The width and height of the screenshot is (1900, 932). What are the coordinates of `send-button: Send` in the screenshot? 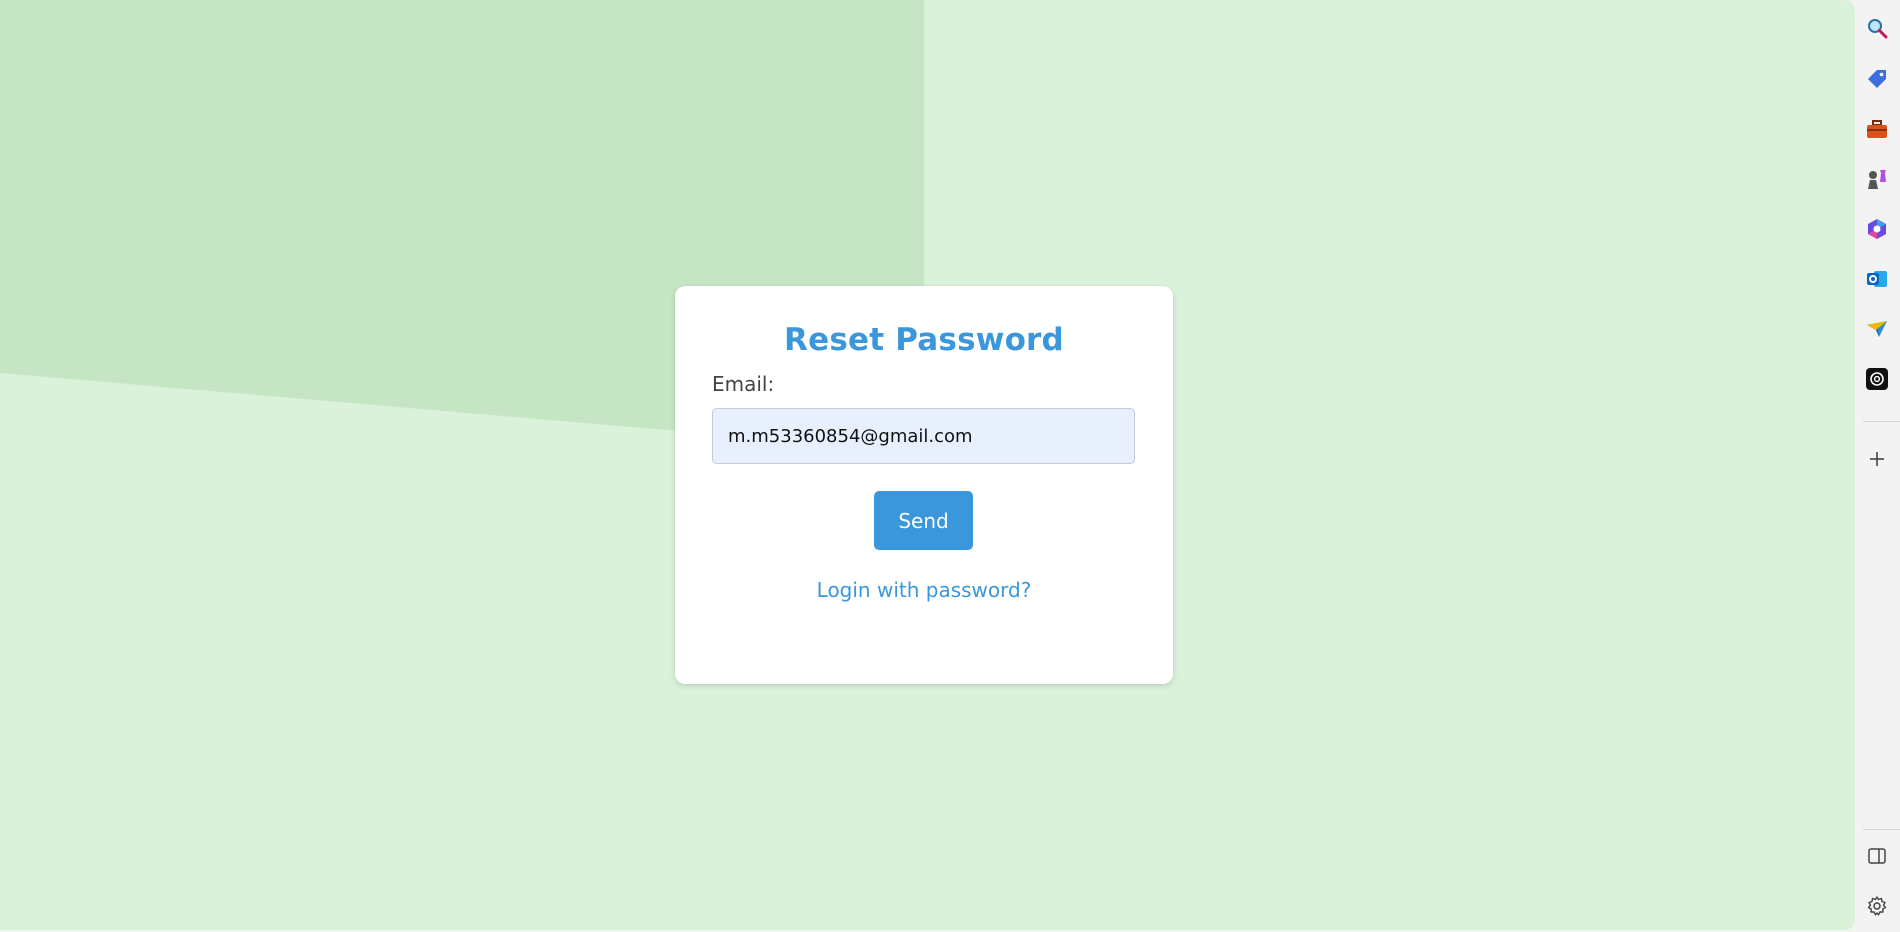 It's located at (923, 520).